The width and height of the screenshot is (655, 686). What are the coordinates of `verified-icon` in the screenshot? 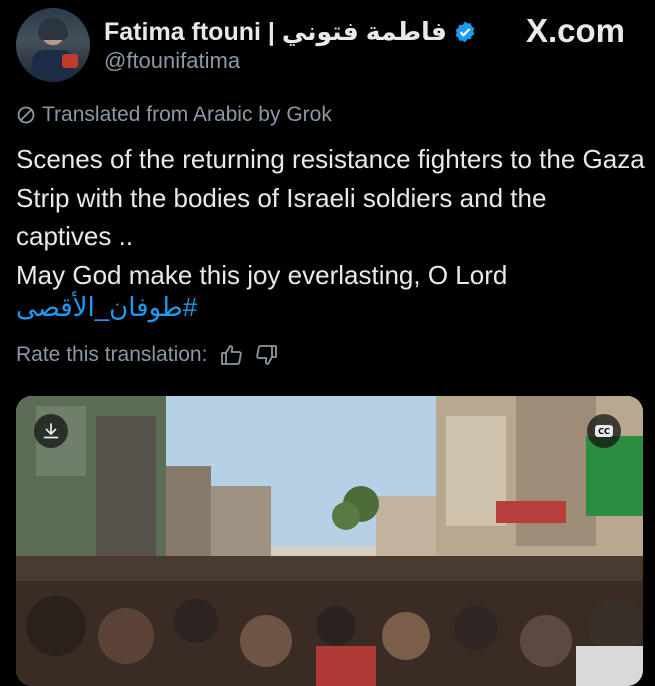 It's located at (465, 32).